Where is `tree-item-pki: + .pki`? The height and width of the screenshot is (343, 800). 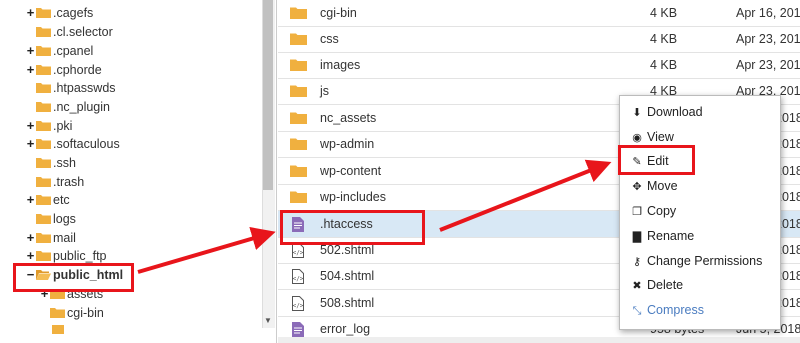
tree-item-pki: + .pki is located at coordinates (49, 126).